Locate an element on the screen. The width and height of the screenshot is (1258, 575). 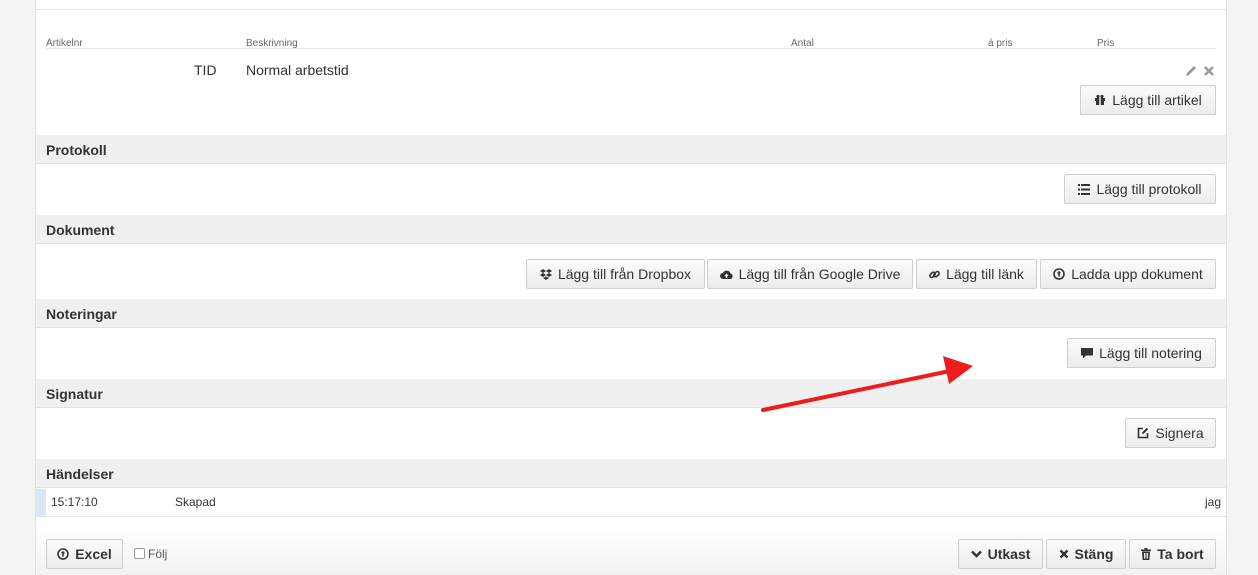
footer-toolbar: Excel Följ Utkast Stäng Ta bort is located at coordinates (631, 551).